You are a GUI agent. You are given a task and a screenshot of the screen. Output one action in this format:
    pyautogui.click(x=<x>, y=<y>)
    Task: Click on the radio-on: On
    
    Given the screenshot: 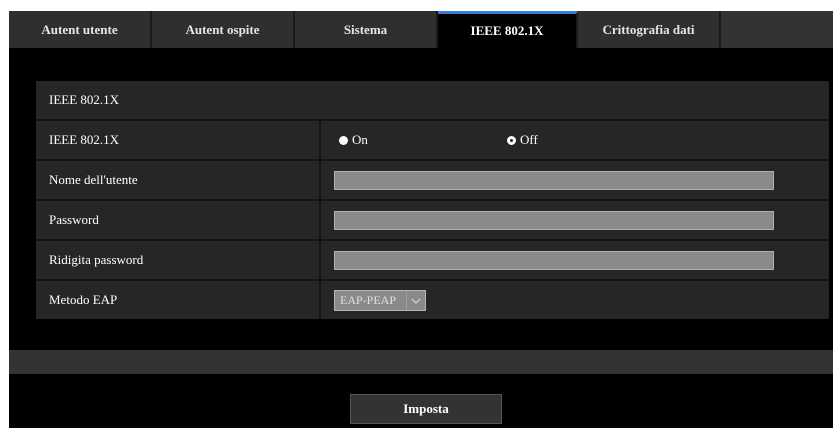 What is the action you would take?
    pyautogui.click(x=353, y=140)
    